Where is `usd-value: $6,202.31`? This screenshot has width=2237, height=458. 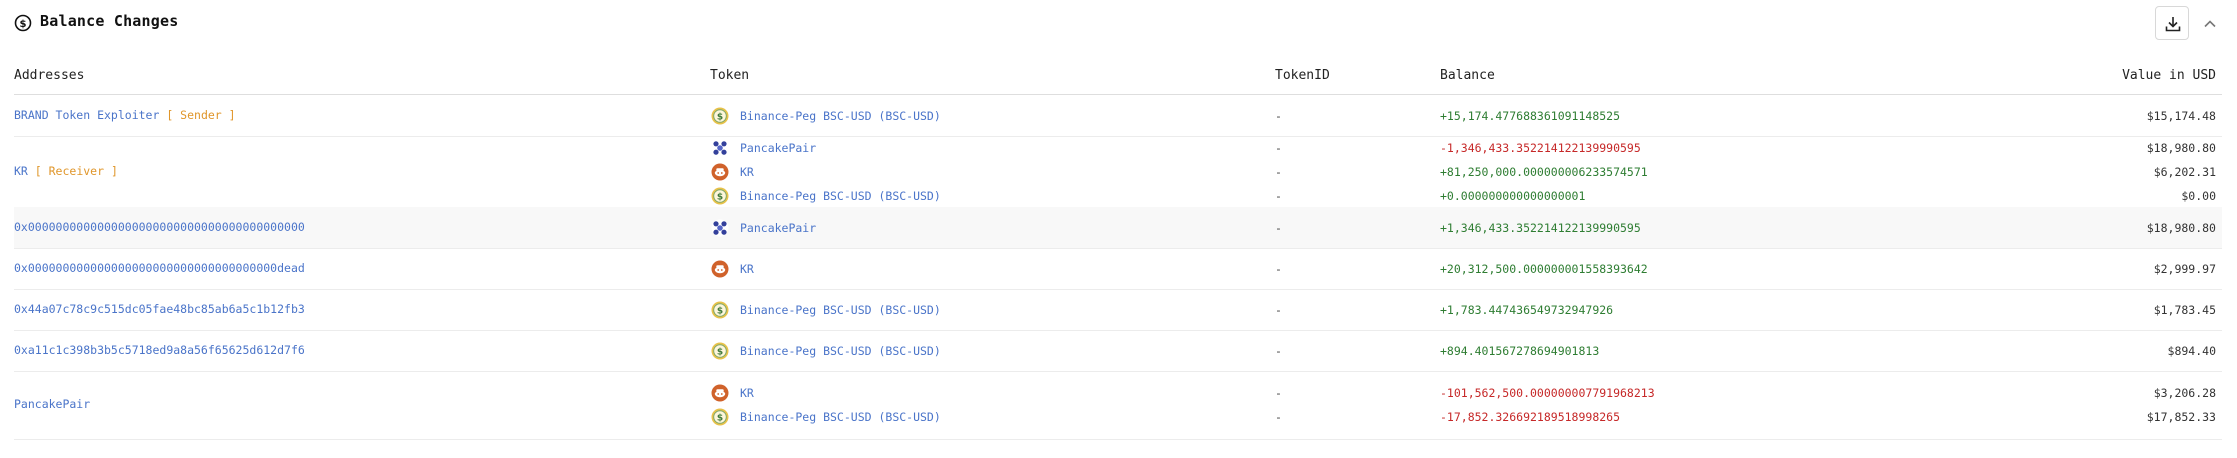
usd-value: $6,202.31 is located at coordinates (2184, 172).